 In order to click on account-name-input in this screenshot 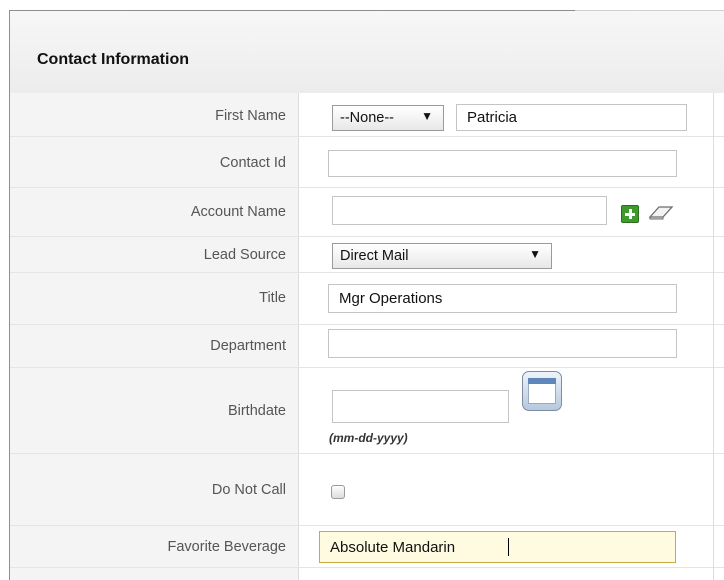, I will do `click(469, 210)`.